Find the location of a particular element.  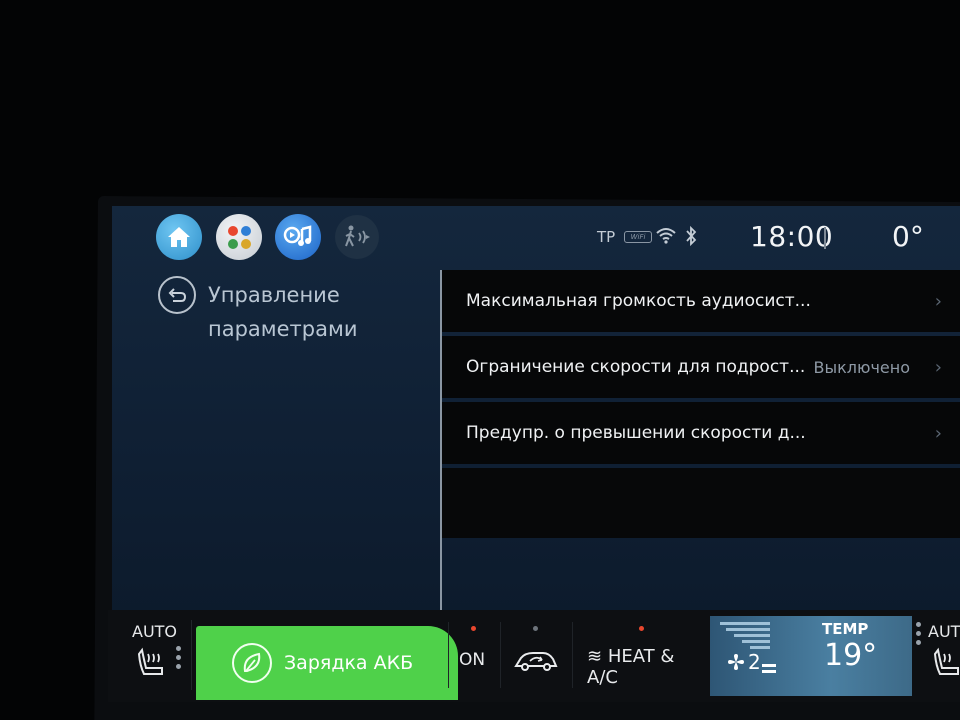

outside-temperature: 0° is located at coordinates (908, 236).